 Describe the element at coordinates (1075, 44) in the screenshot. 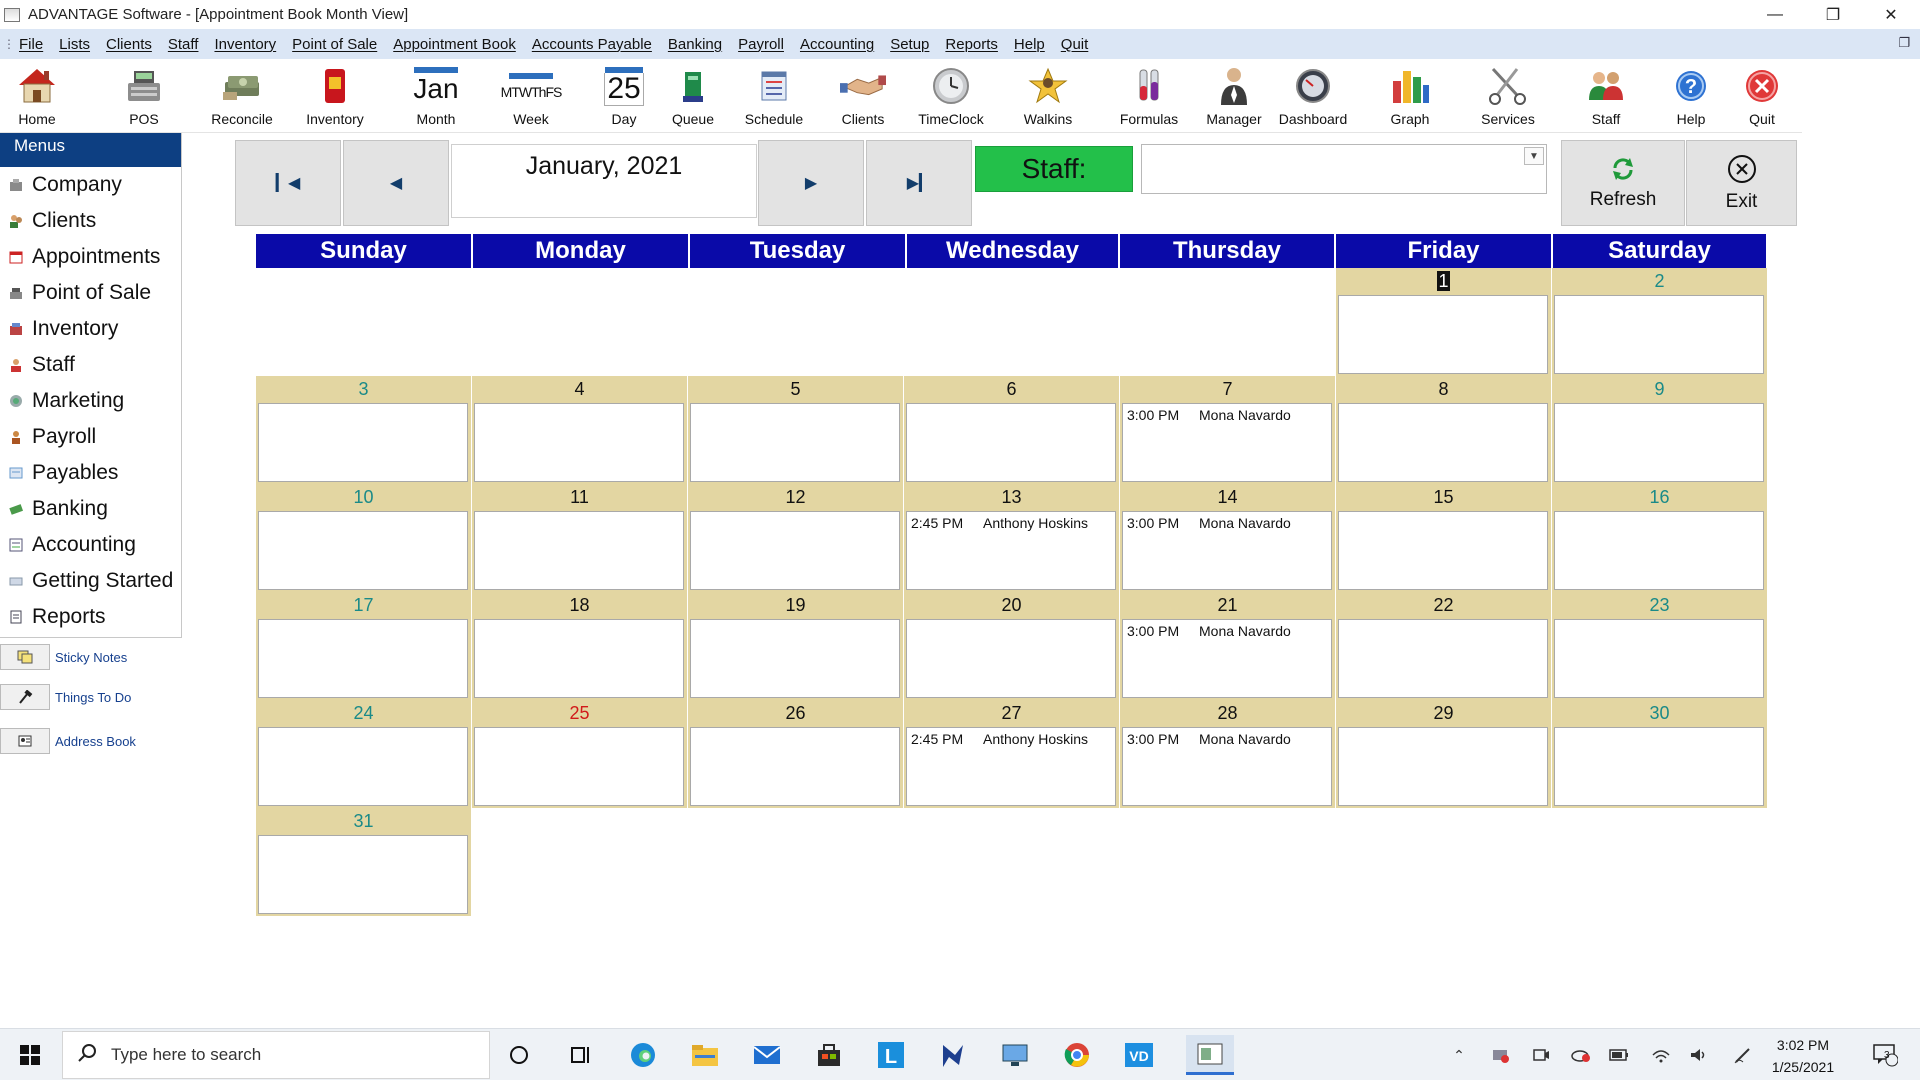

I see `menu-quit: Quit` at that location.